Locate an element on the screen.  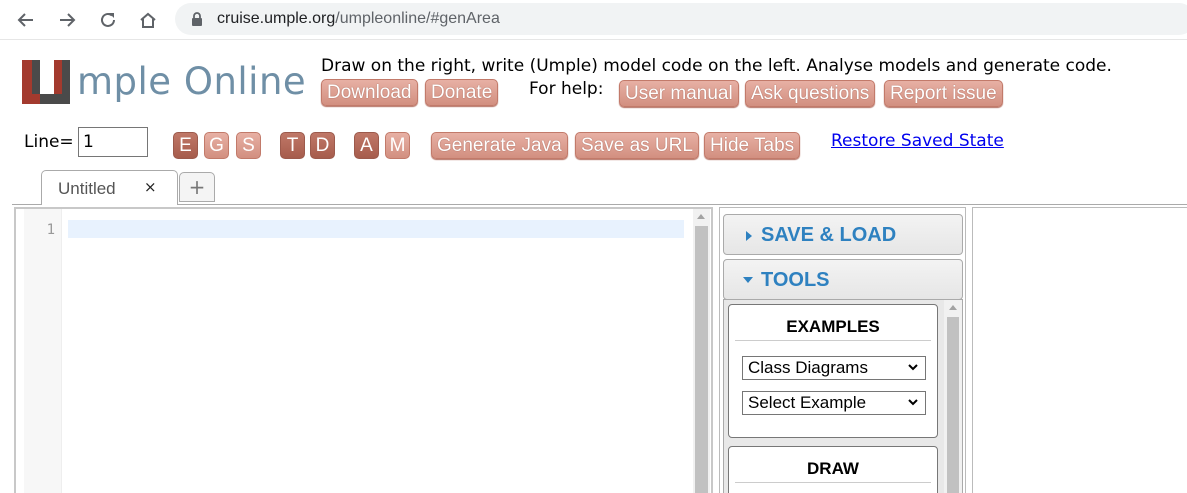
examples-title: EXAMPLES is located at coordinates (833, 326).